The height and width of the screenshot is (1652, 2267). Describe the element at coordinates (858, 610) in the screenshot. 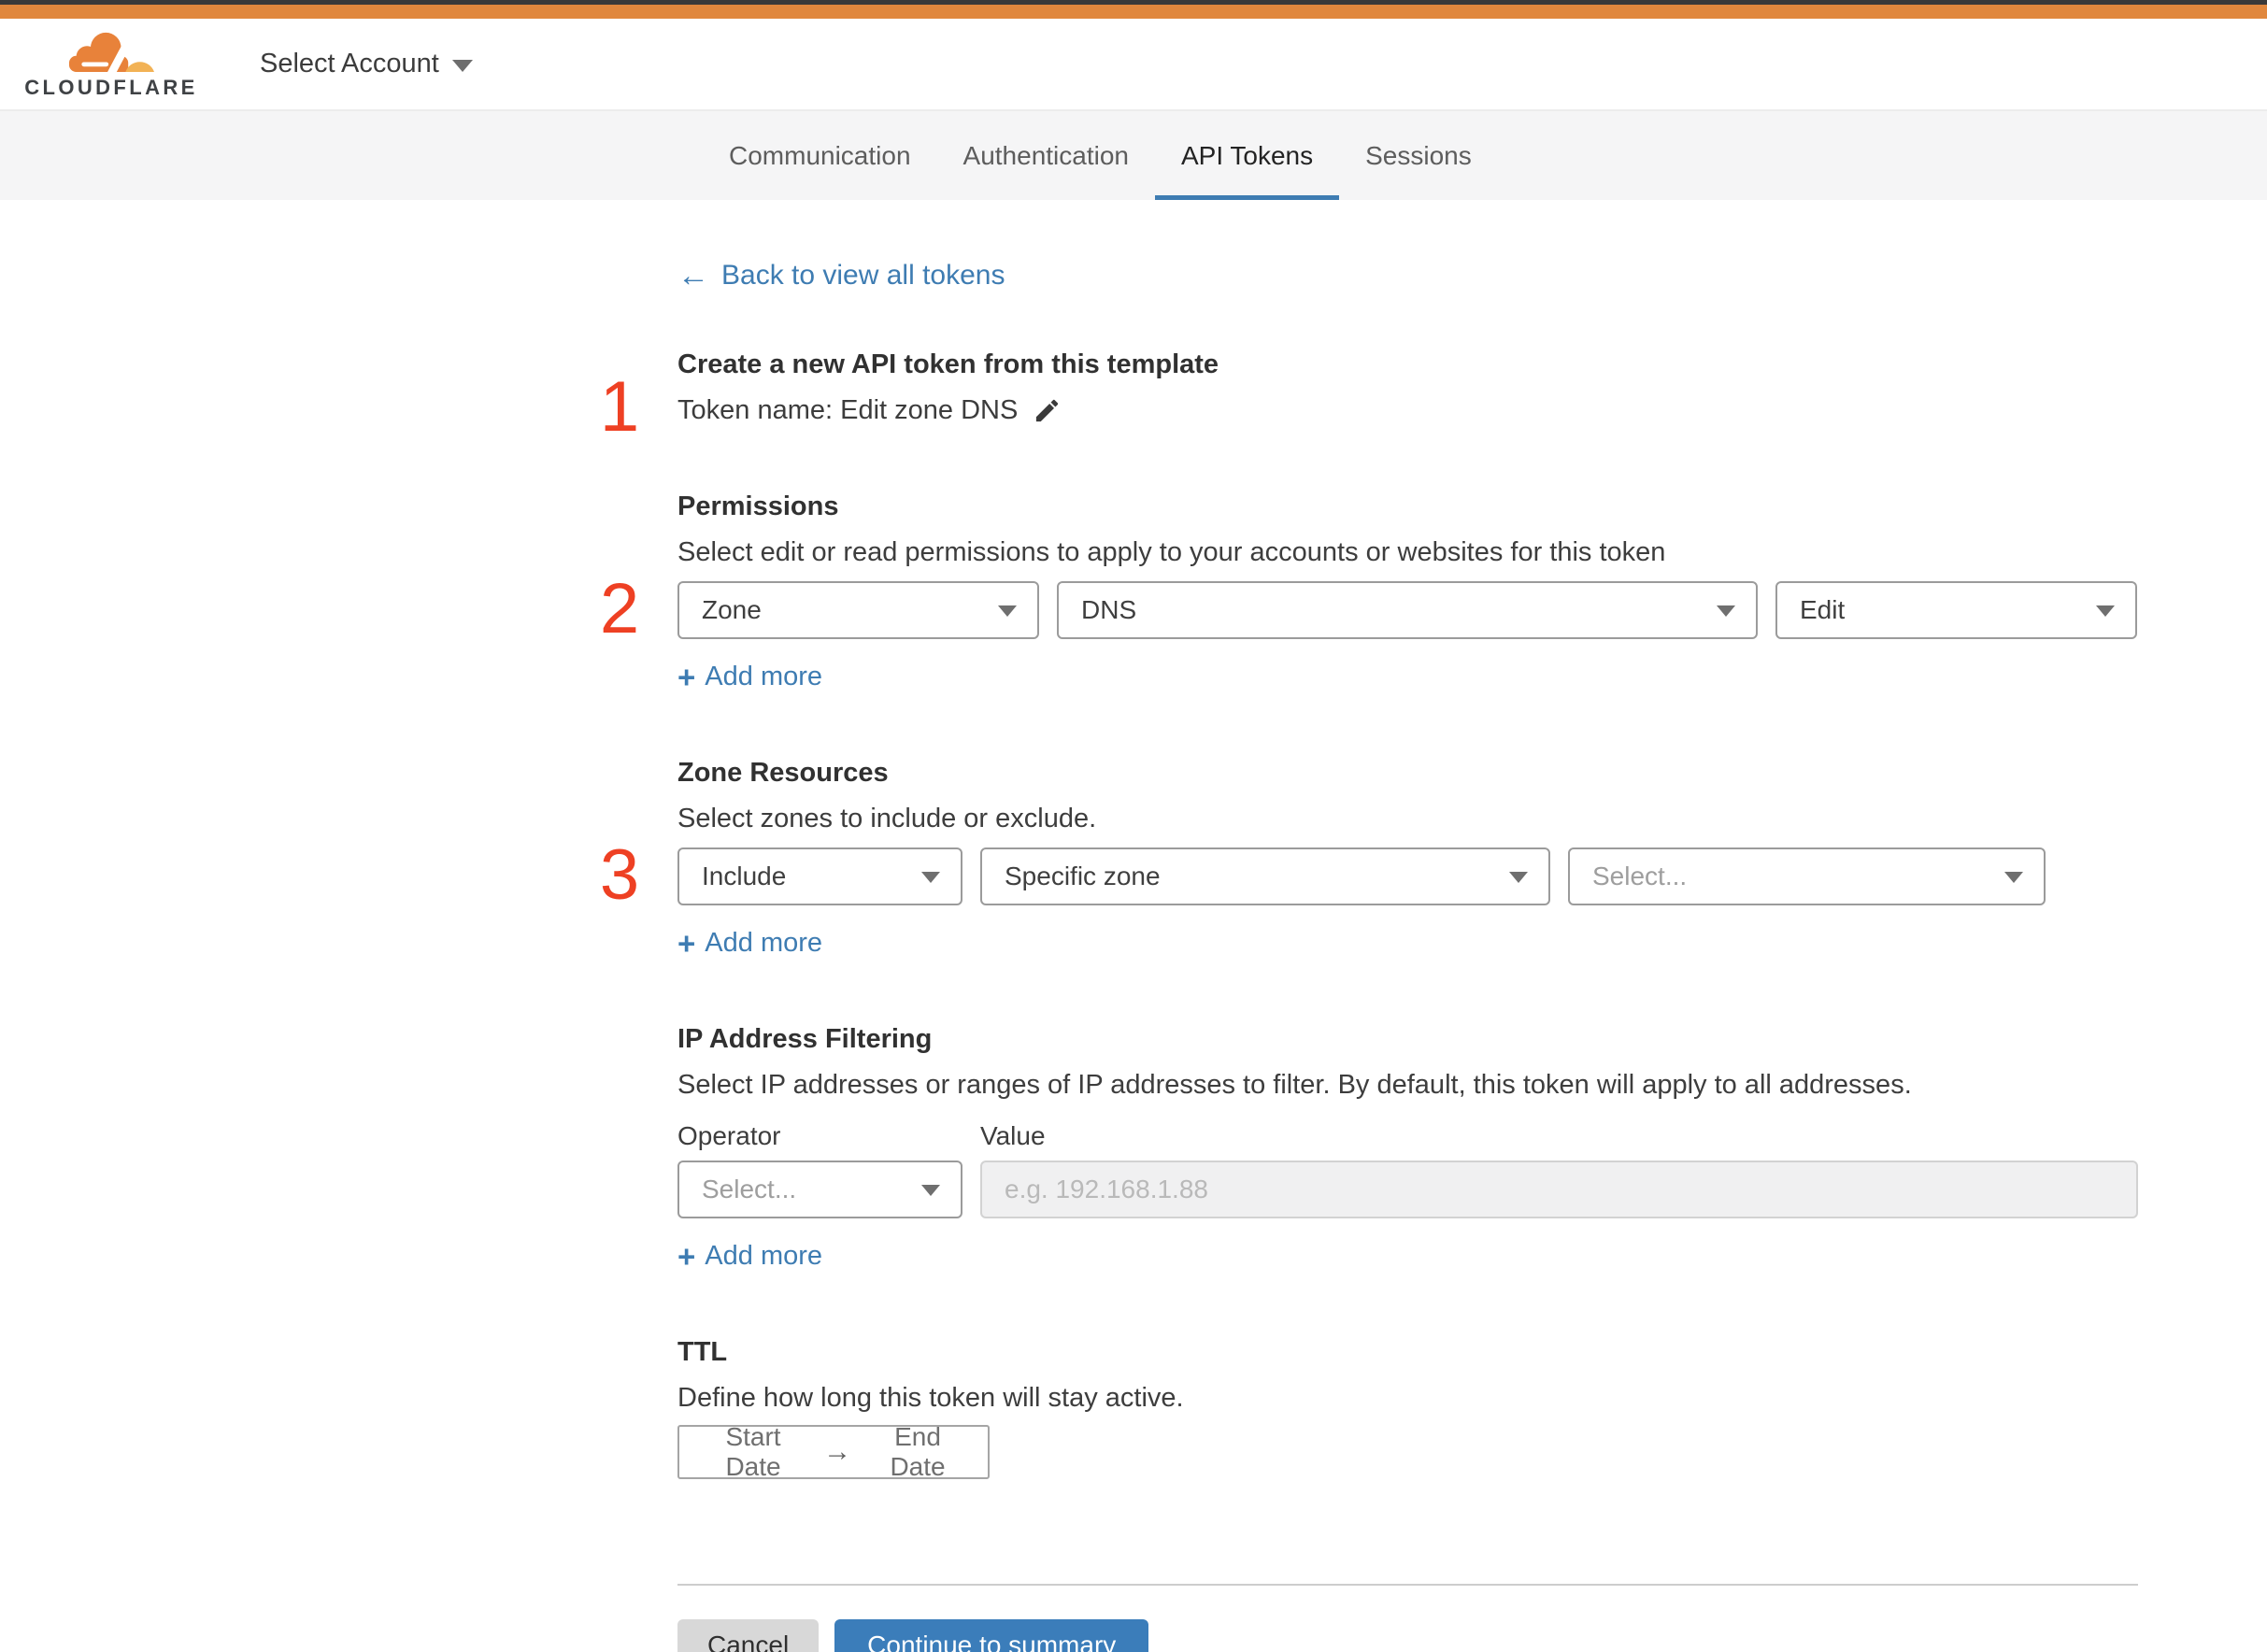

I see `permission-scope-select: Zone` at that location.